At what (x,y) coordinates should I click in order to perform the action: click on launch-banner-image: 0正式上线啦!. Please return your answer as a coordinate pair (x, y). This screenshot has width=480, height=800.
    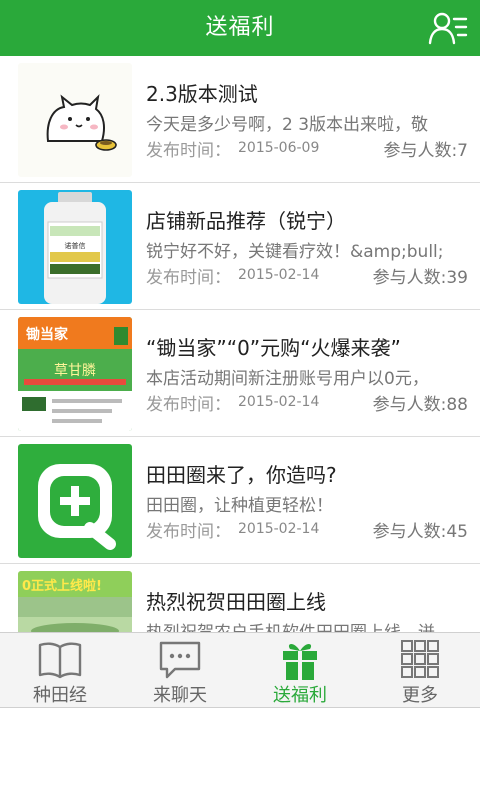
    Looking at the image, I should click on (75, 601).